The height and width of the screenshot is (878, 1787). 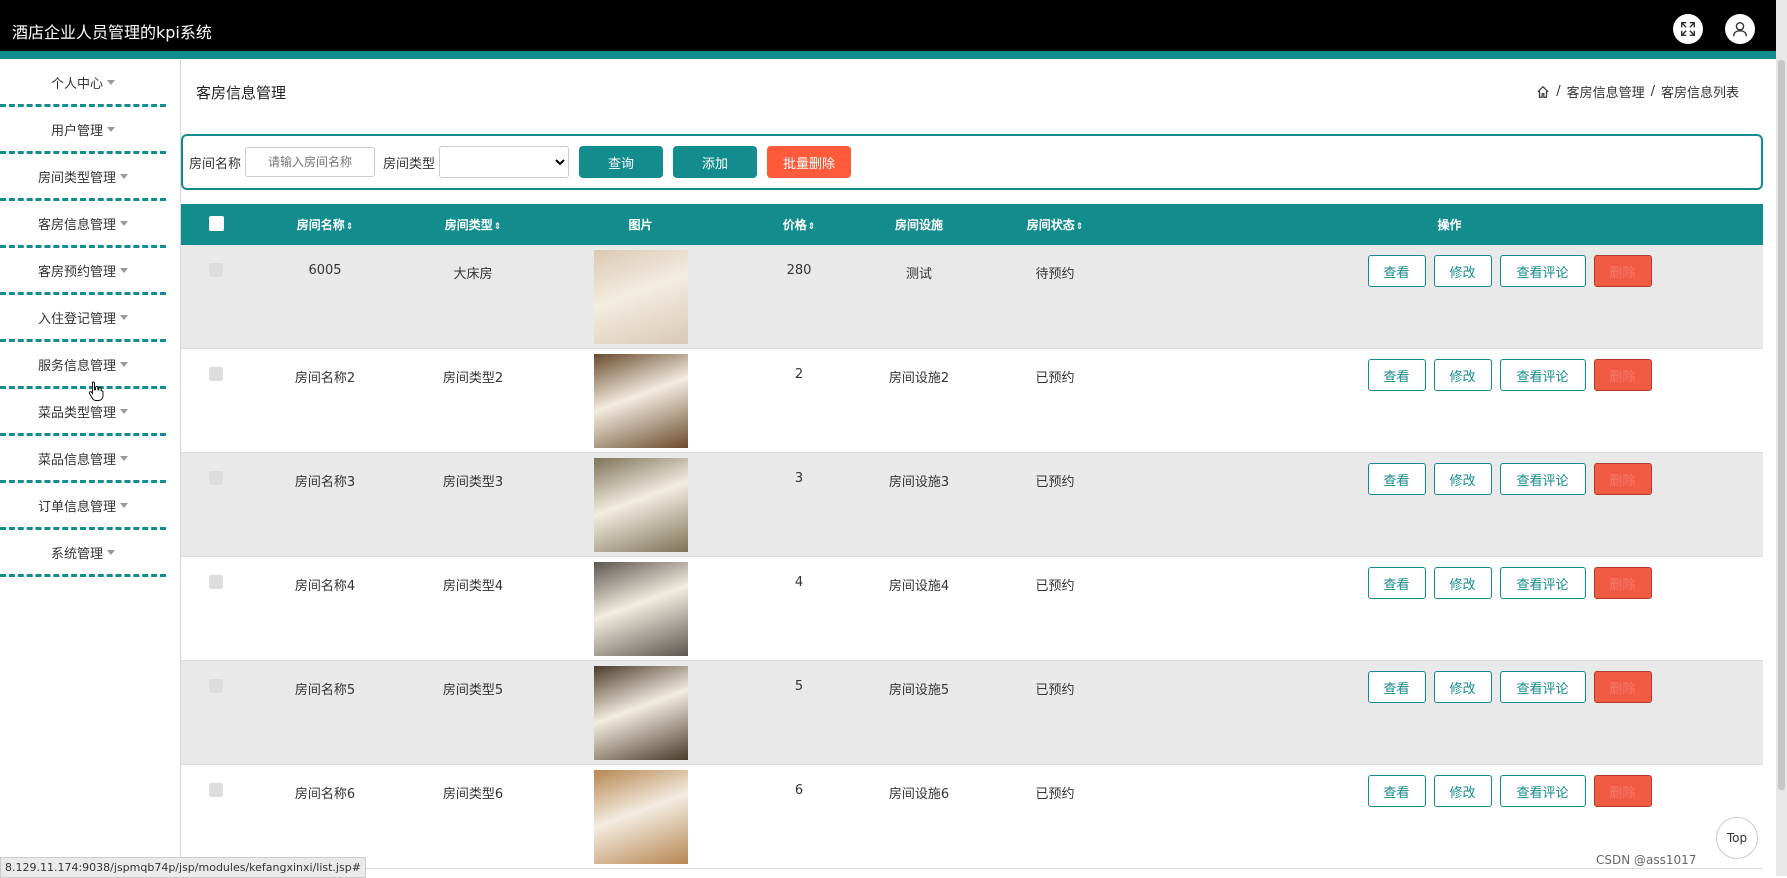 I want to click on cell-room-name: 房间名称5, so click(x=325, y=690).